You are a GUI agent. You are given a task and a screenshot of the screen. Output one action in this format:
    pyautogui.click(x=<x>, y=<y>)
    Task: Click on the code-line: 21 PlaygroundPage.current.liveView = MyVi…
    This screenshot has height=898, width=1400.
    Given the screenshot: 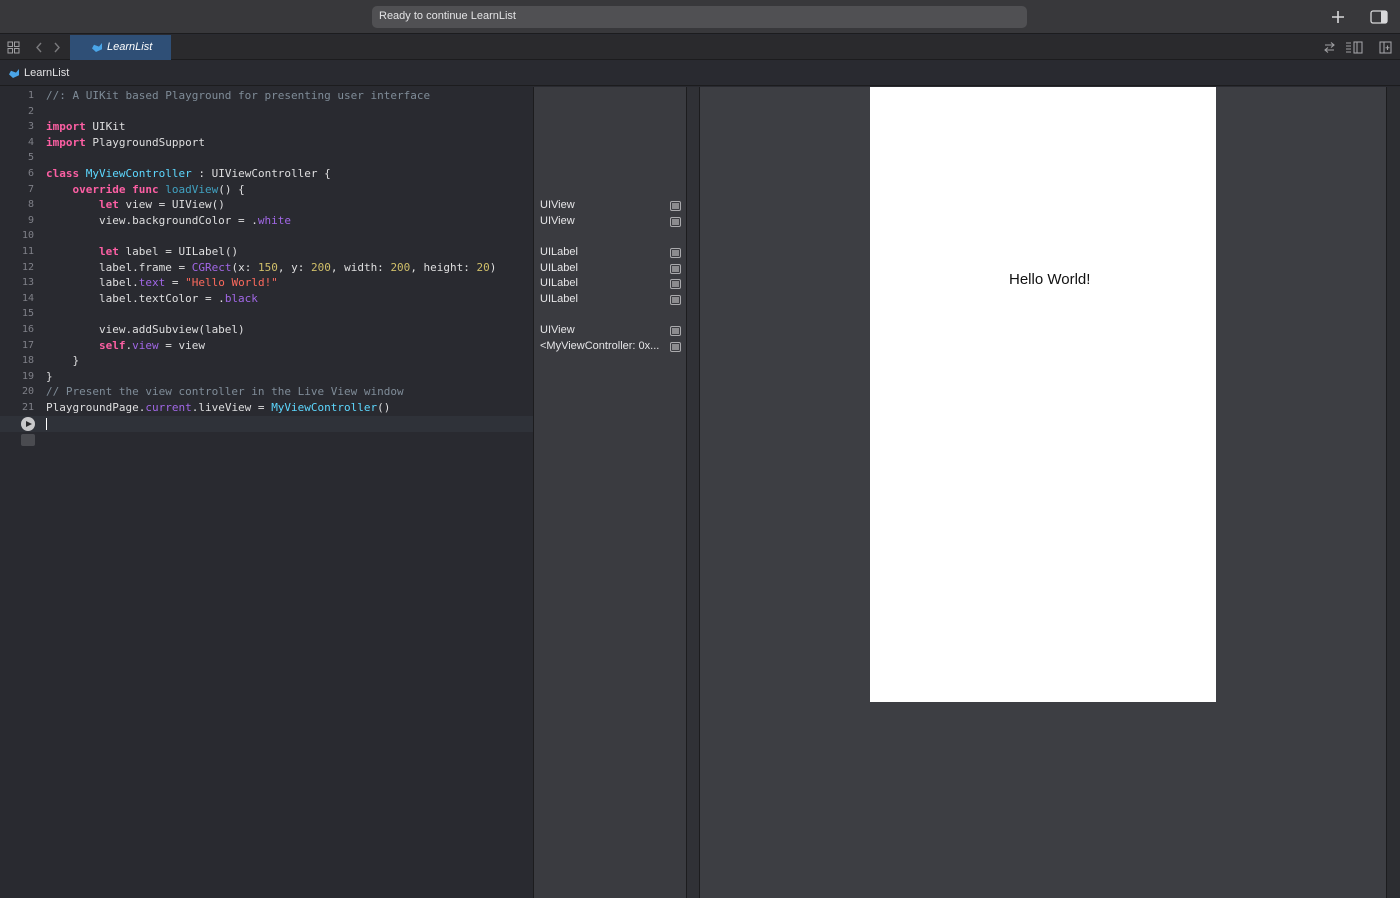 What is the action you would take?
    pyautogui.click(x=266, y=408)
    